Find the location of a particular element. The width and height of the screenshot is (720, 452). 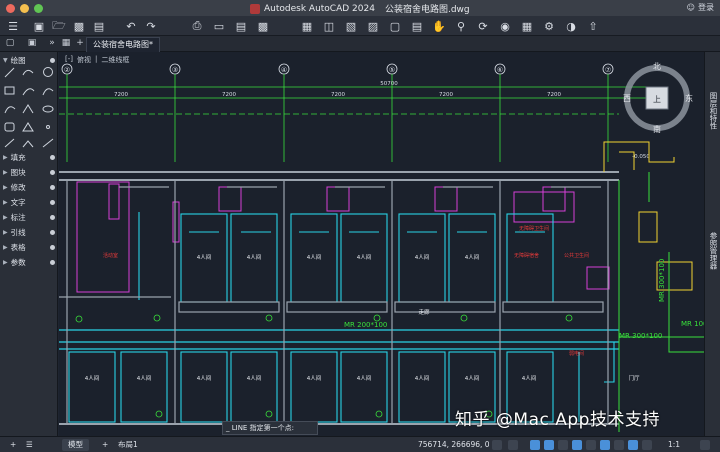

section-table: ▶ 表格 is located at coordinates (29, 247).